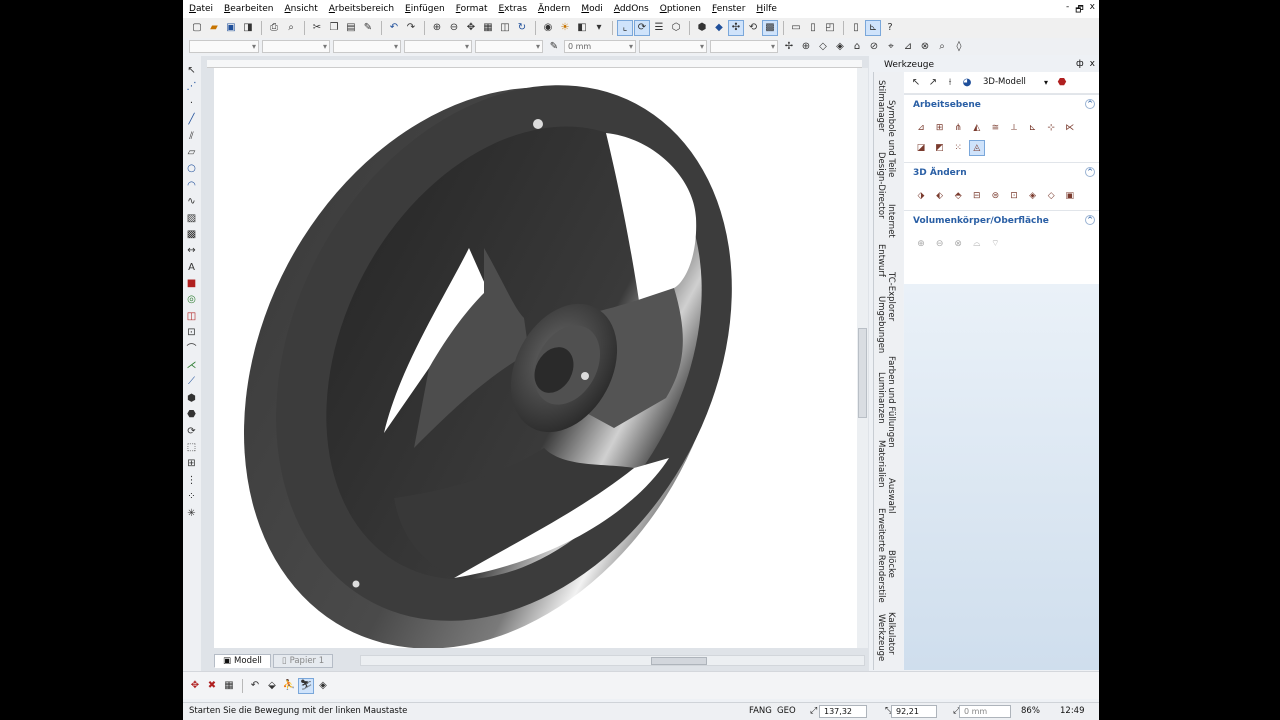  I want to click on new-file-icon: ▢, so click(197, 28).